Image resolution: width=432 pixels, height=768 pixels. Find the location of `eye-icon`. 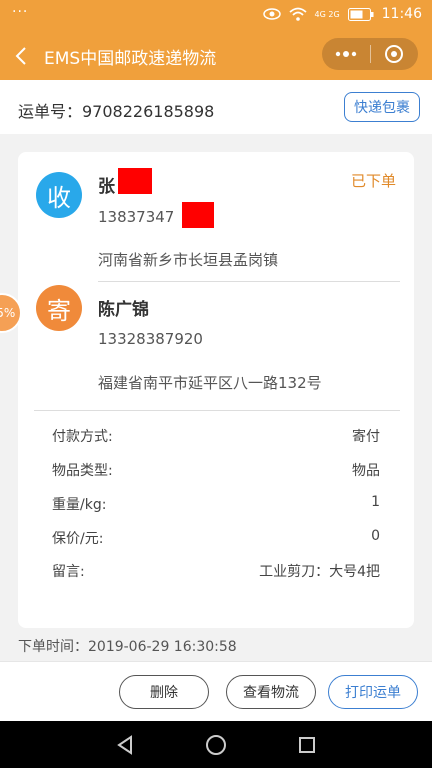

eye-icon is located at coordinates (271, 14).